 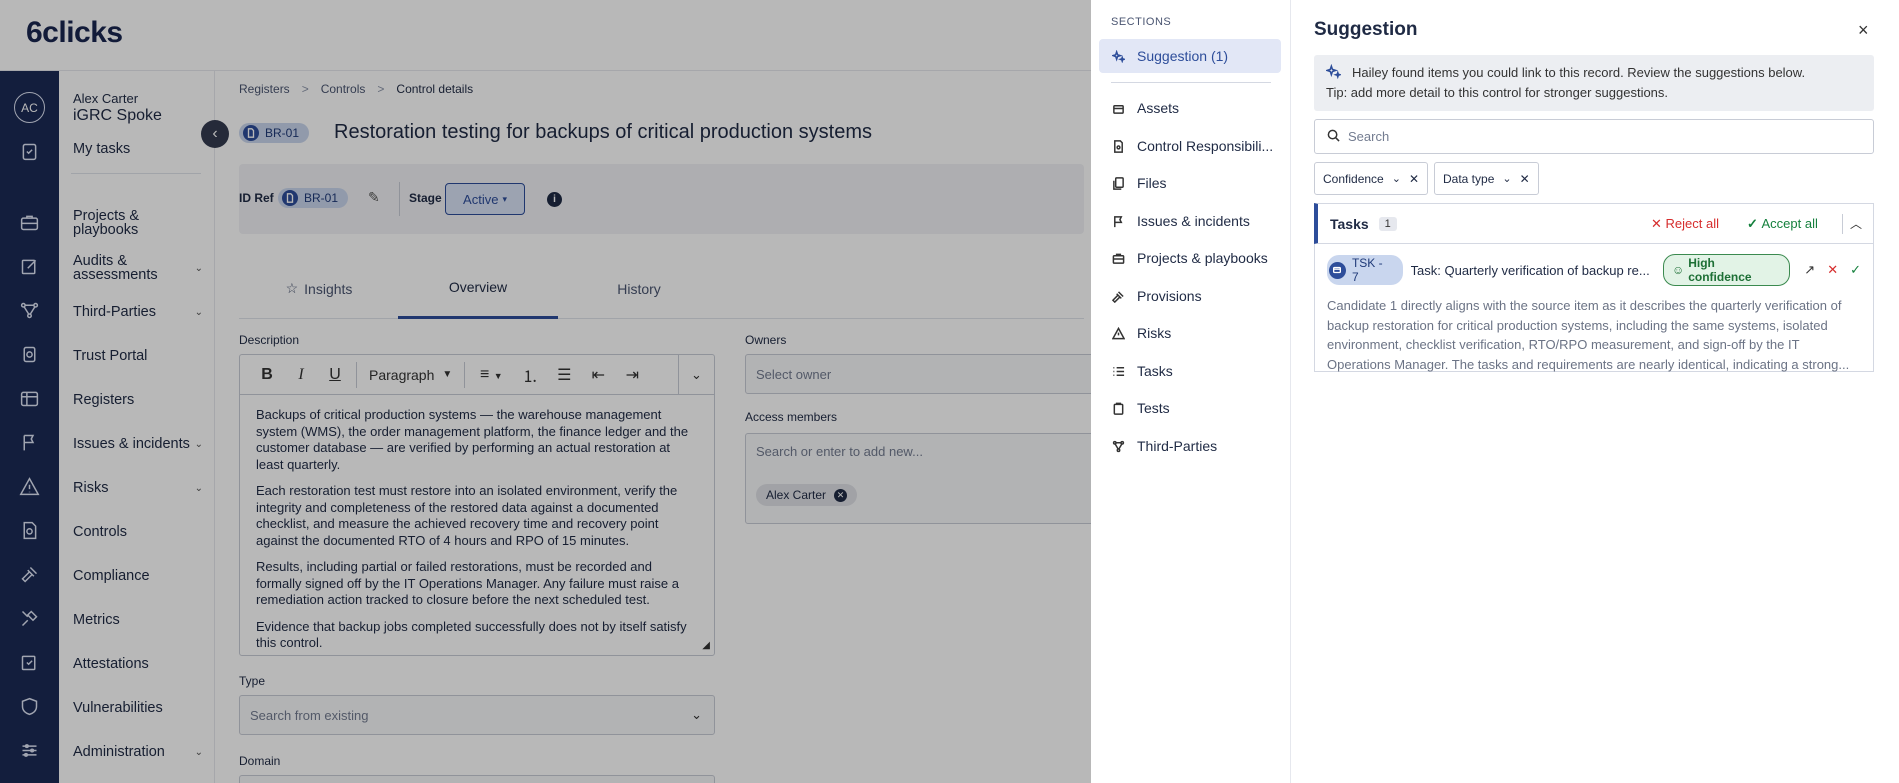 I want to click on clipboard-icon, so click(x=1118, y=408).